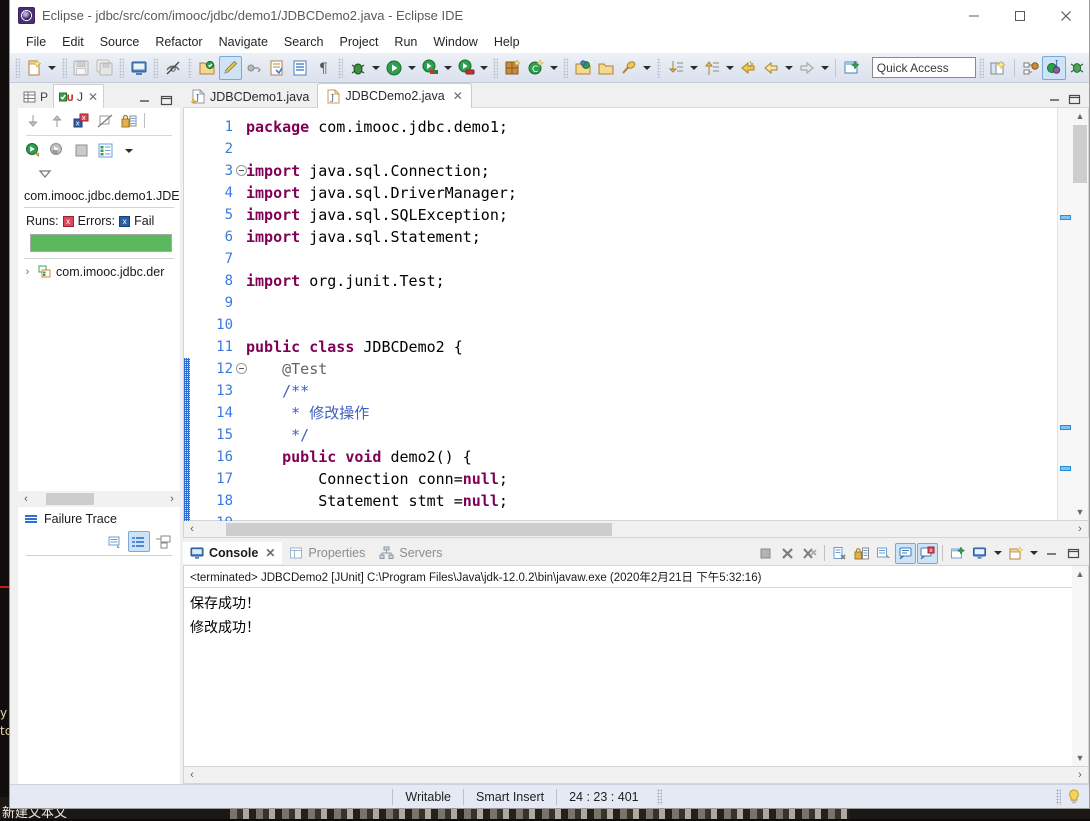 The height and width of the screenshot is (821, 1090). I want to click on junit-hscroll-right-arrow: ›, so click(172, 499).